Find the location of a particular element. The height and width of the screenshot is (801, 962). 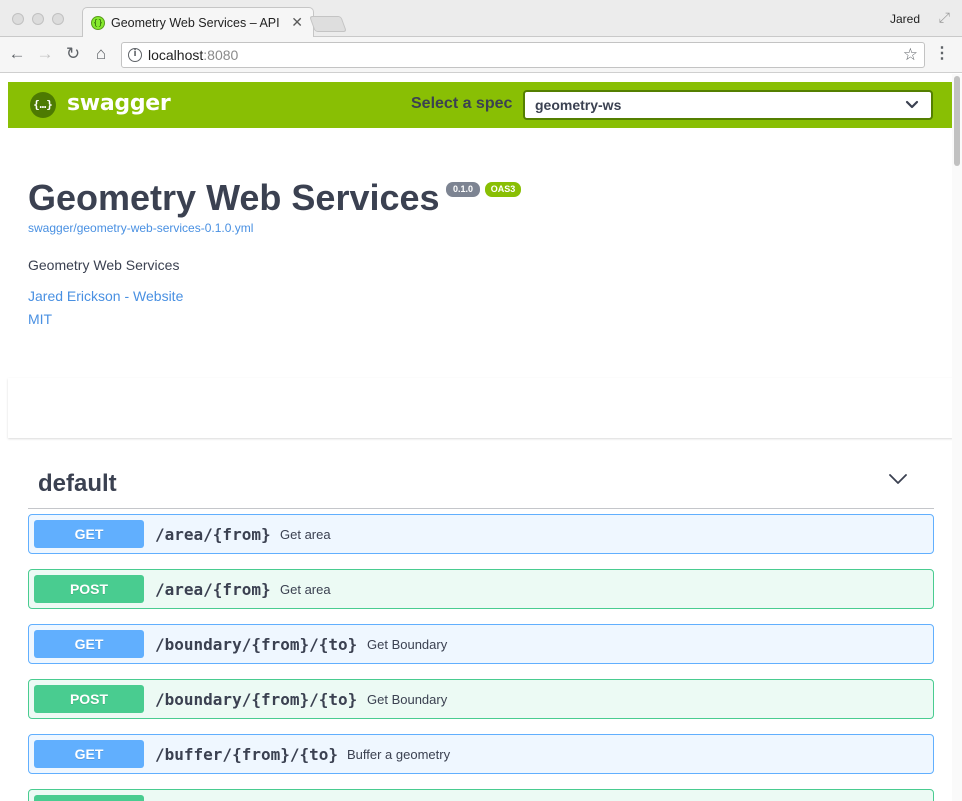

swagger-logo-icon: {…} is located at coordinates (43, 105).